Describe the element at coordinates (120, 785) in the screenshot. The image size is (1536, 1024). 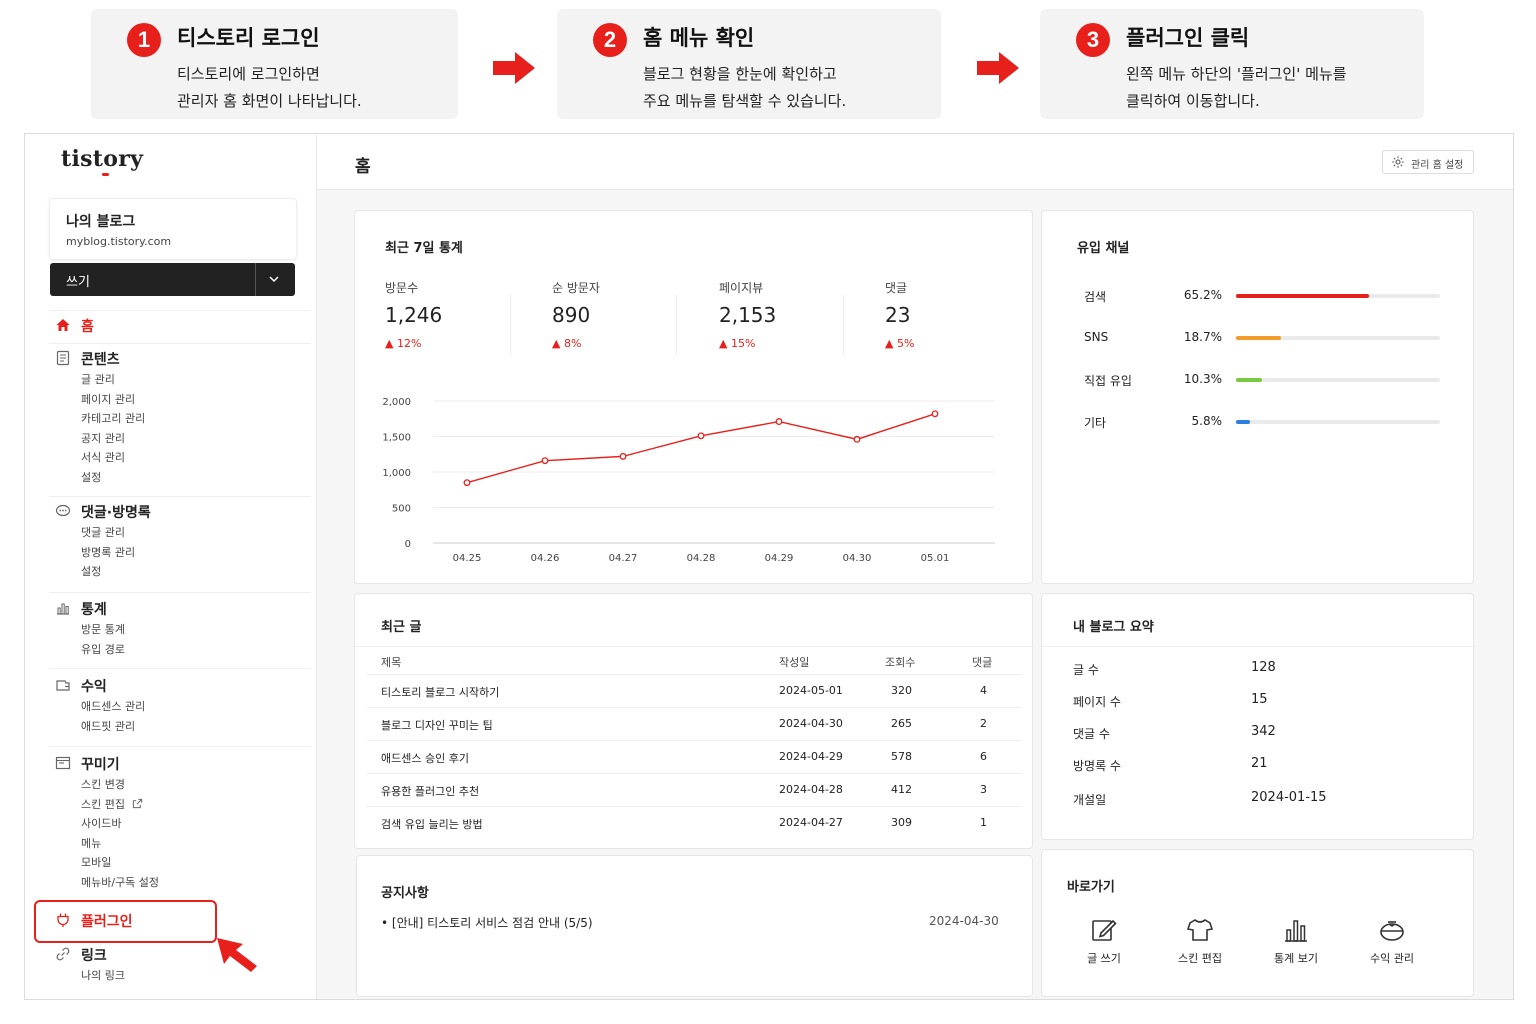
I see `sidebar-subitem-skin-change: 스킨 변경` at that location.